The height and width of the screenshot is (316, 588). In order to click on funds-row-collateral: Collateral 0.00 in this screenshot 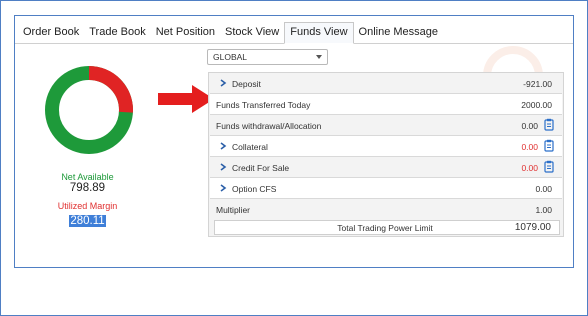, I will do `click(386, 146)`.